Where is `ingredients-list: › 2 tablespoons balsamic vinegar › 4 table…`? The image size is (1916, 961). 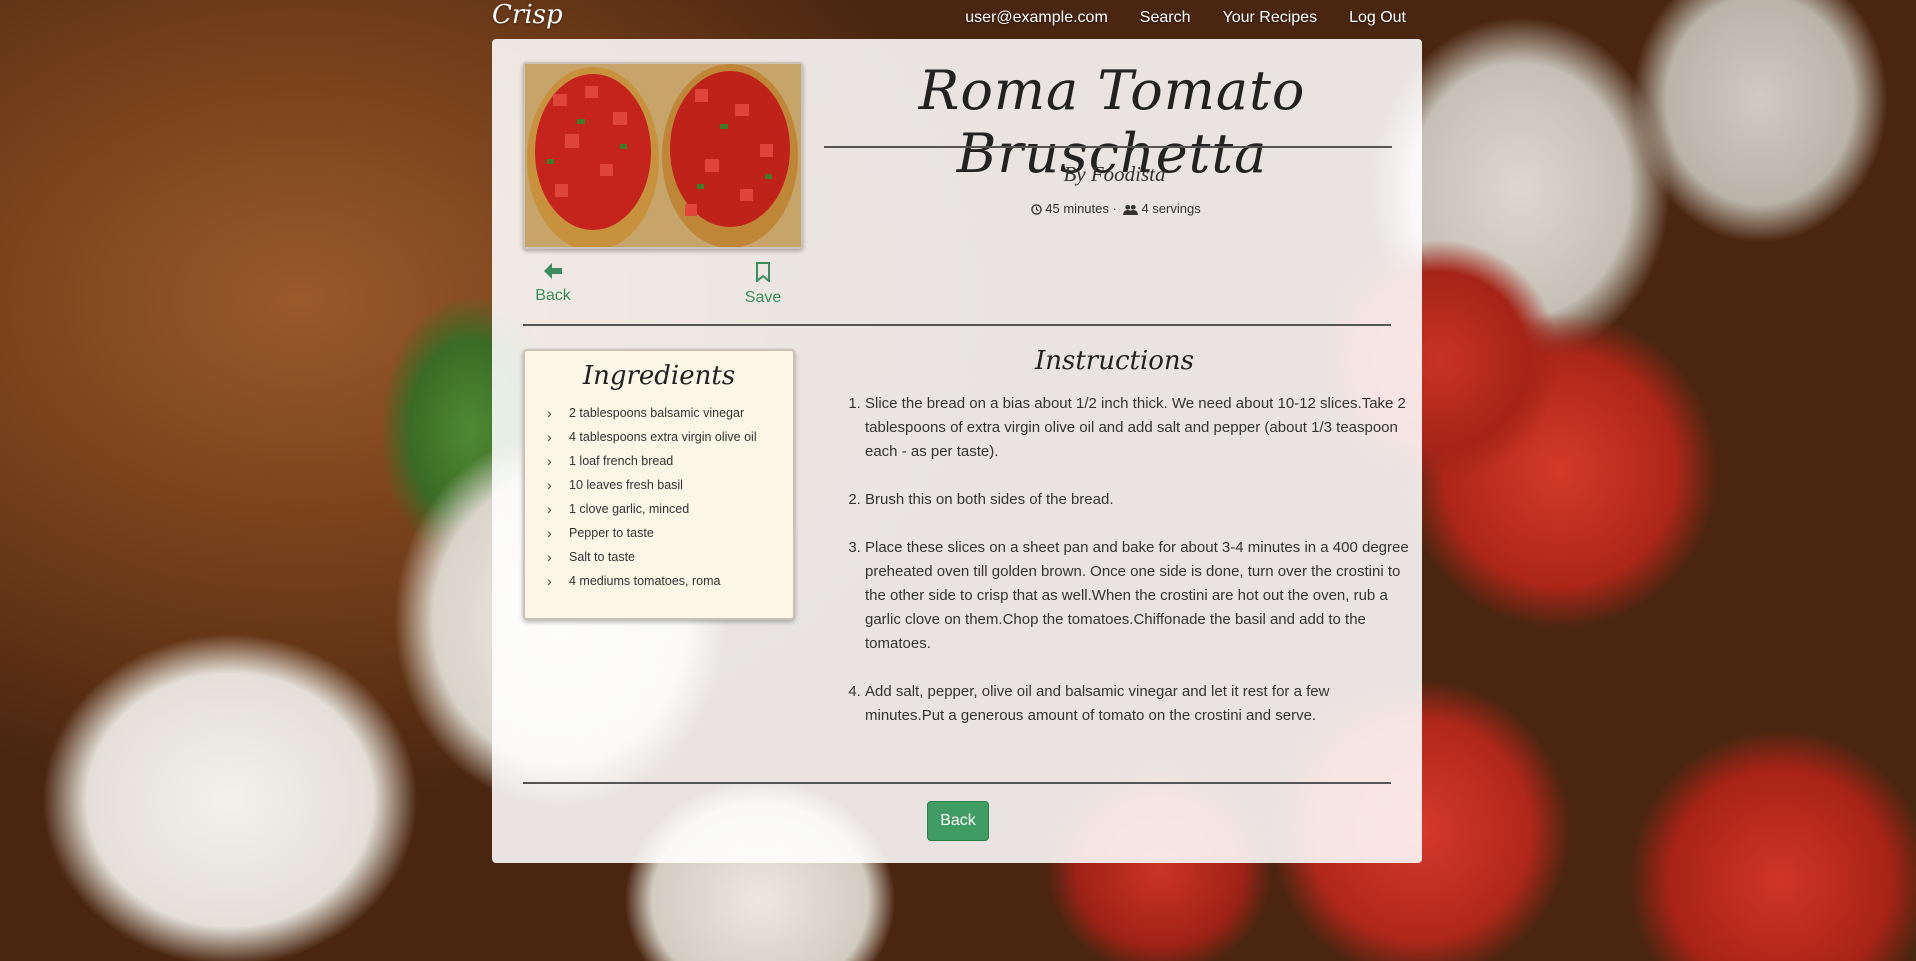 ingredients-list: › 2 tablespoons balsamic vinegar › 4 table… is located at coordinates (659, 497).